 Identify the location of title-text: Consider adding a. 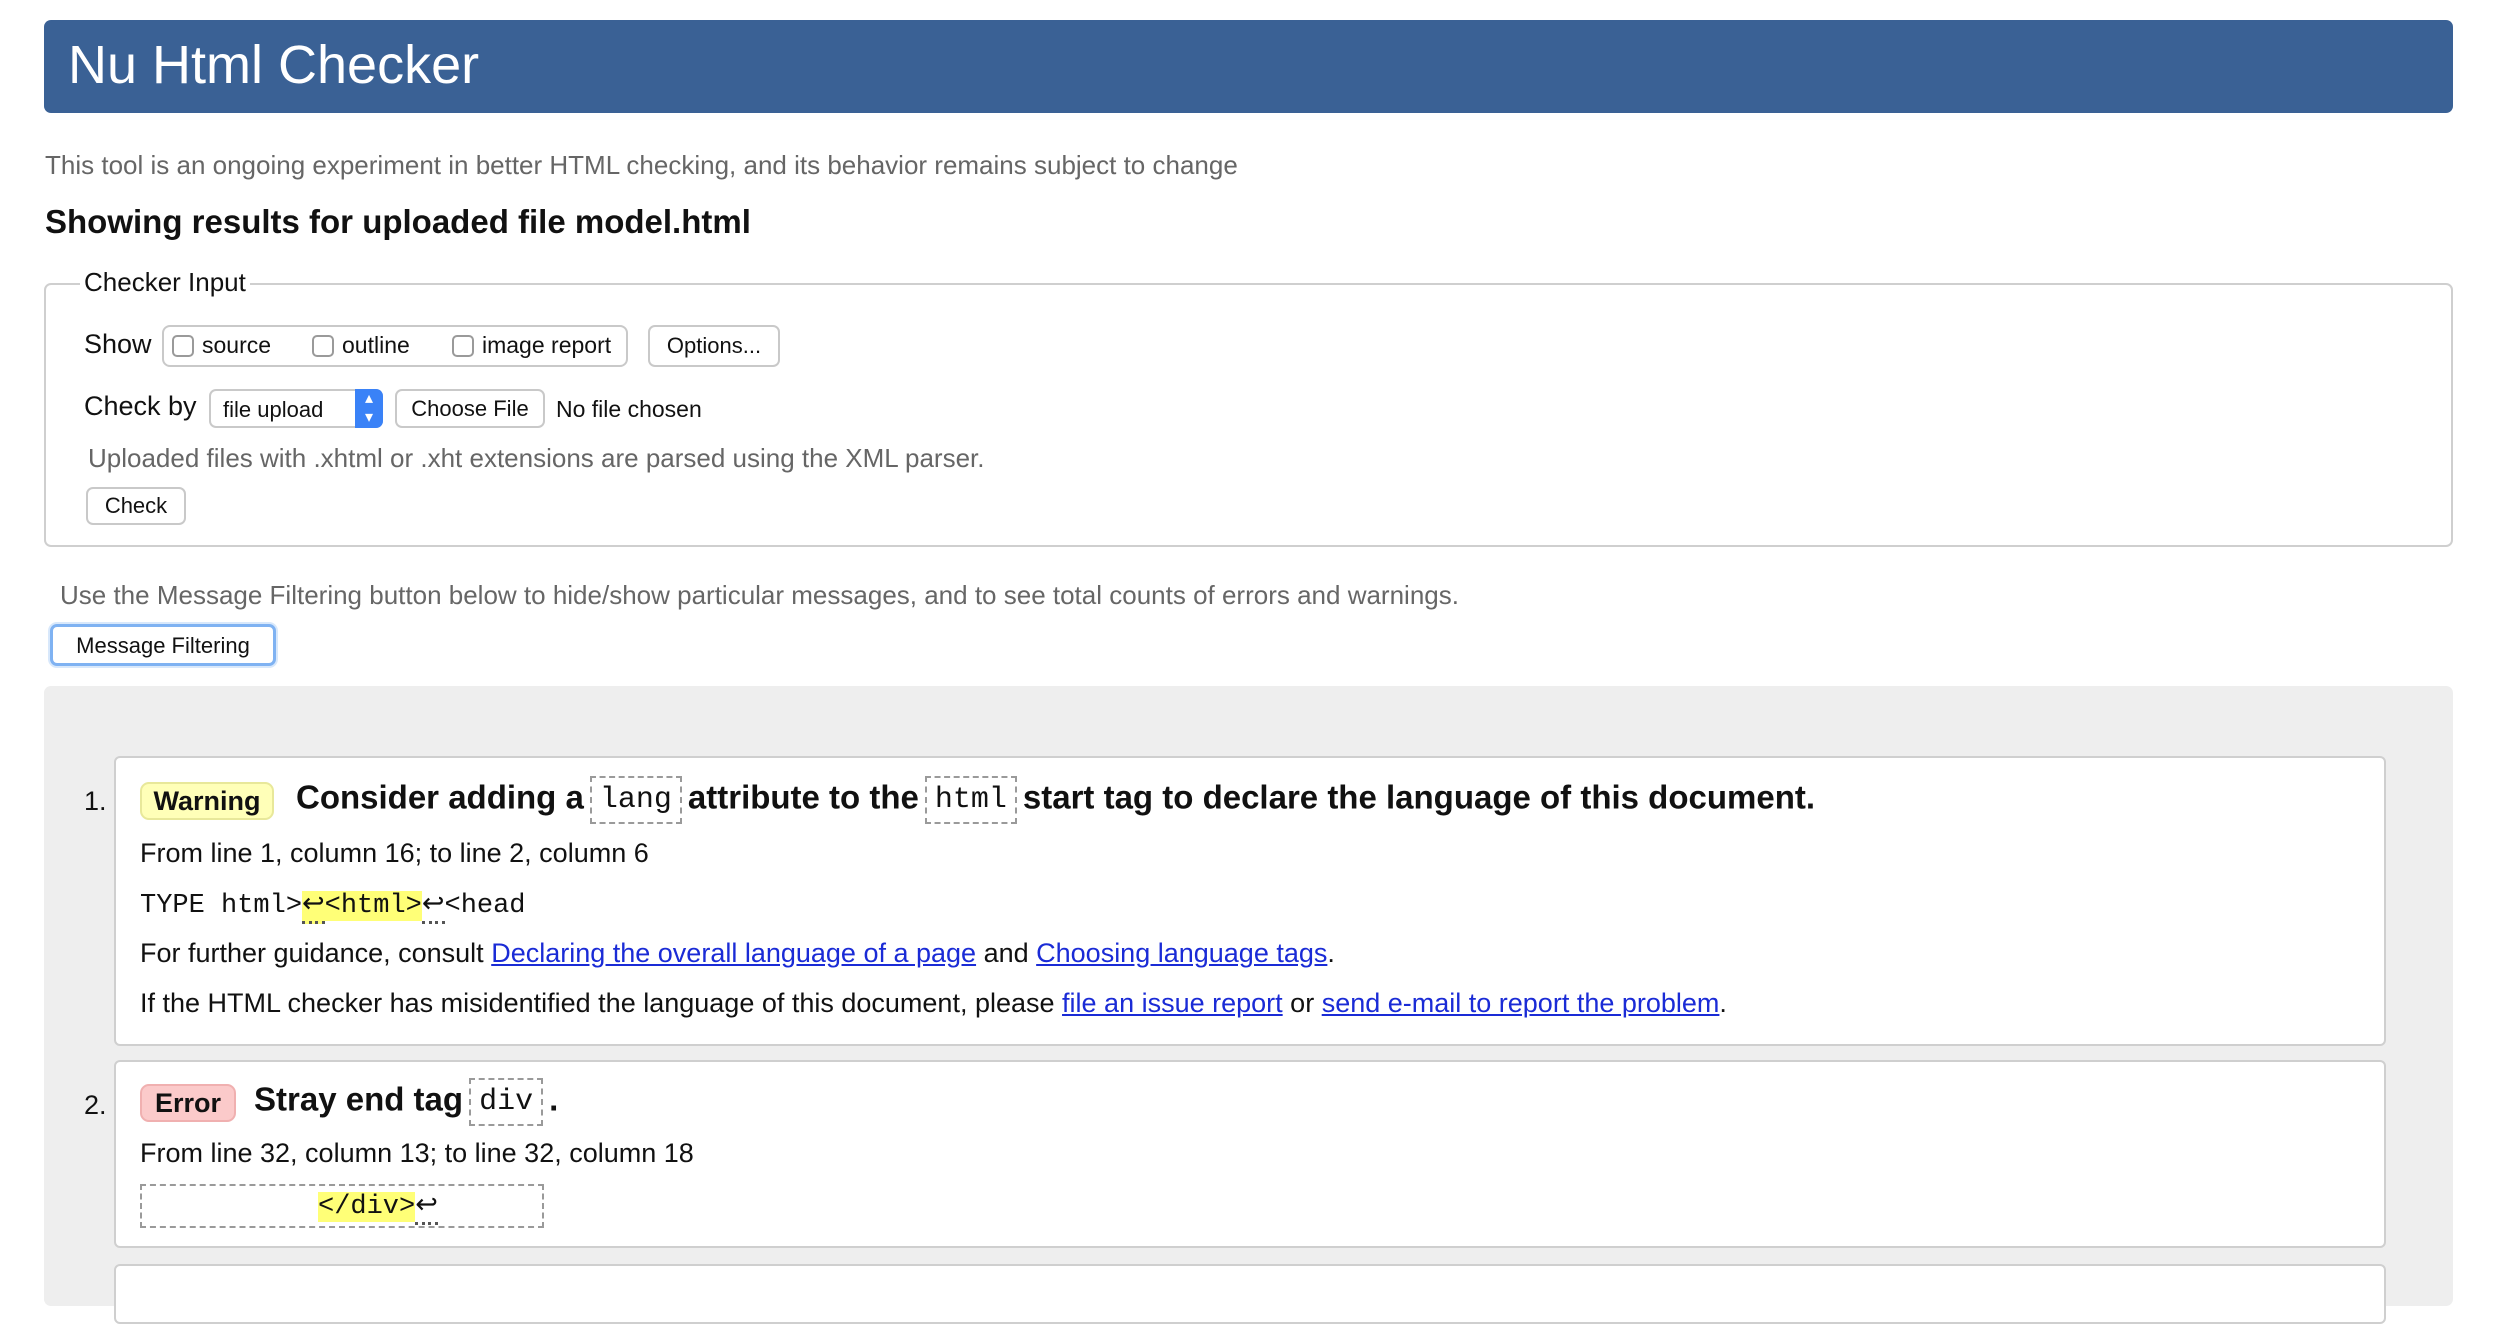
(440, 797).